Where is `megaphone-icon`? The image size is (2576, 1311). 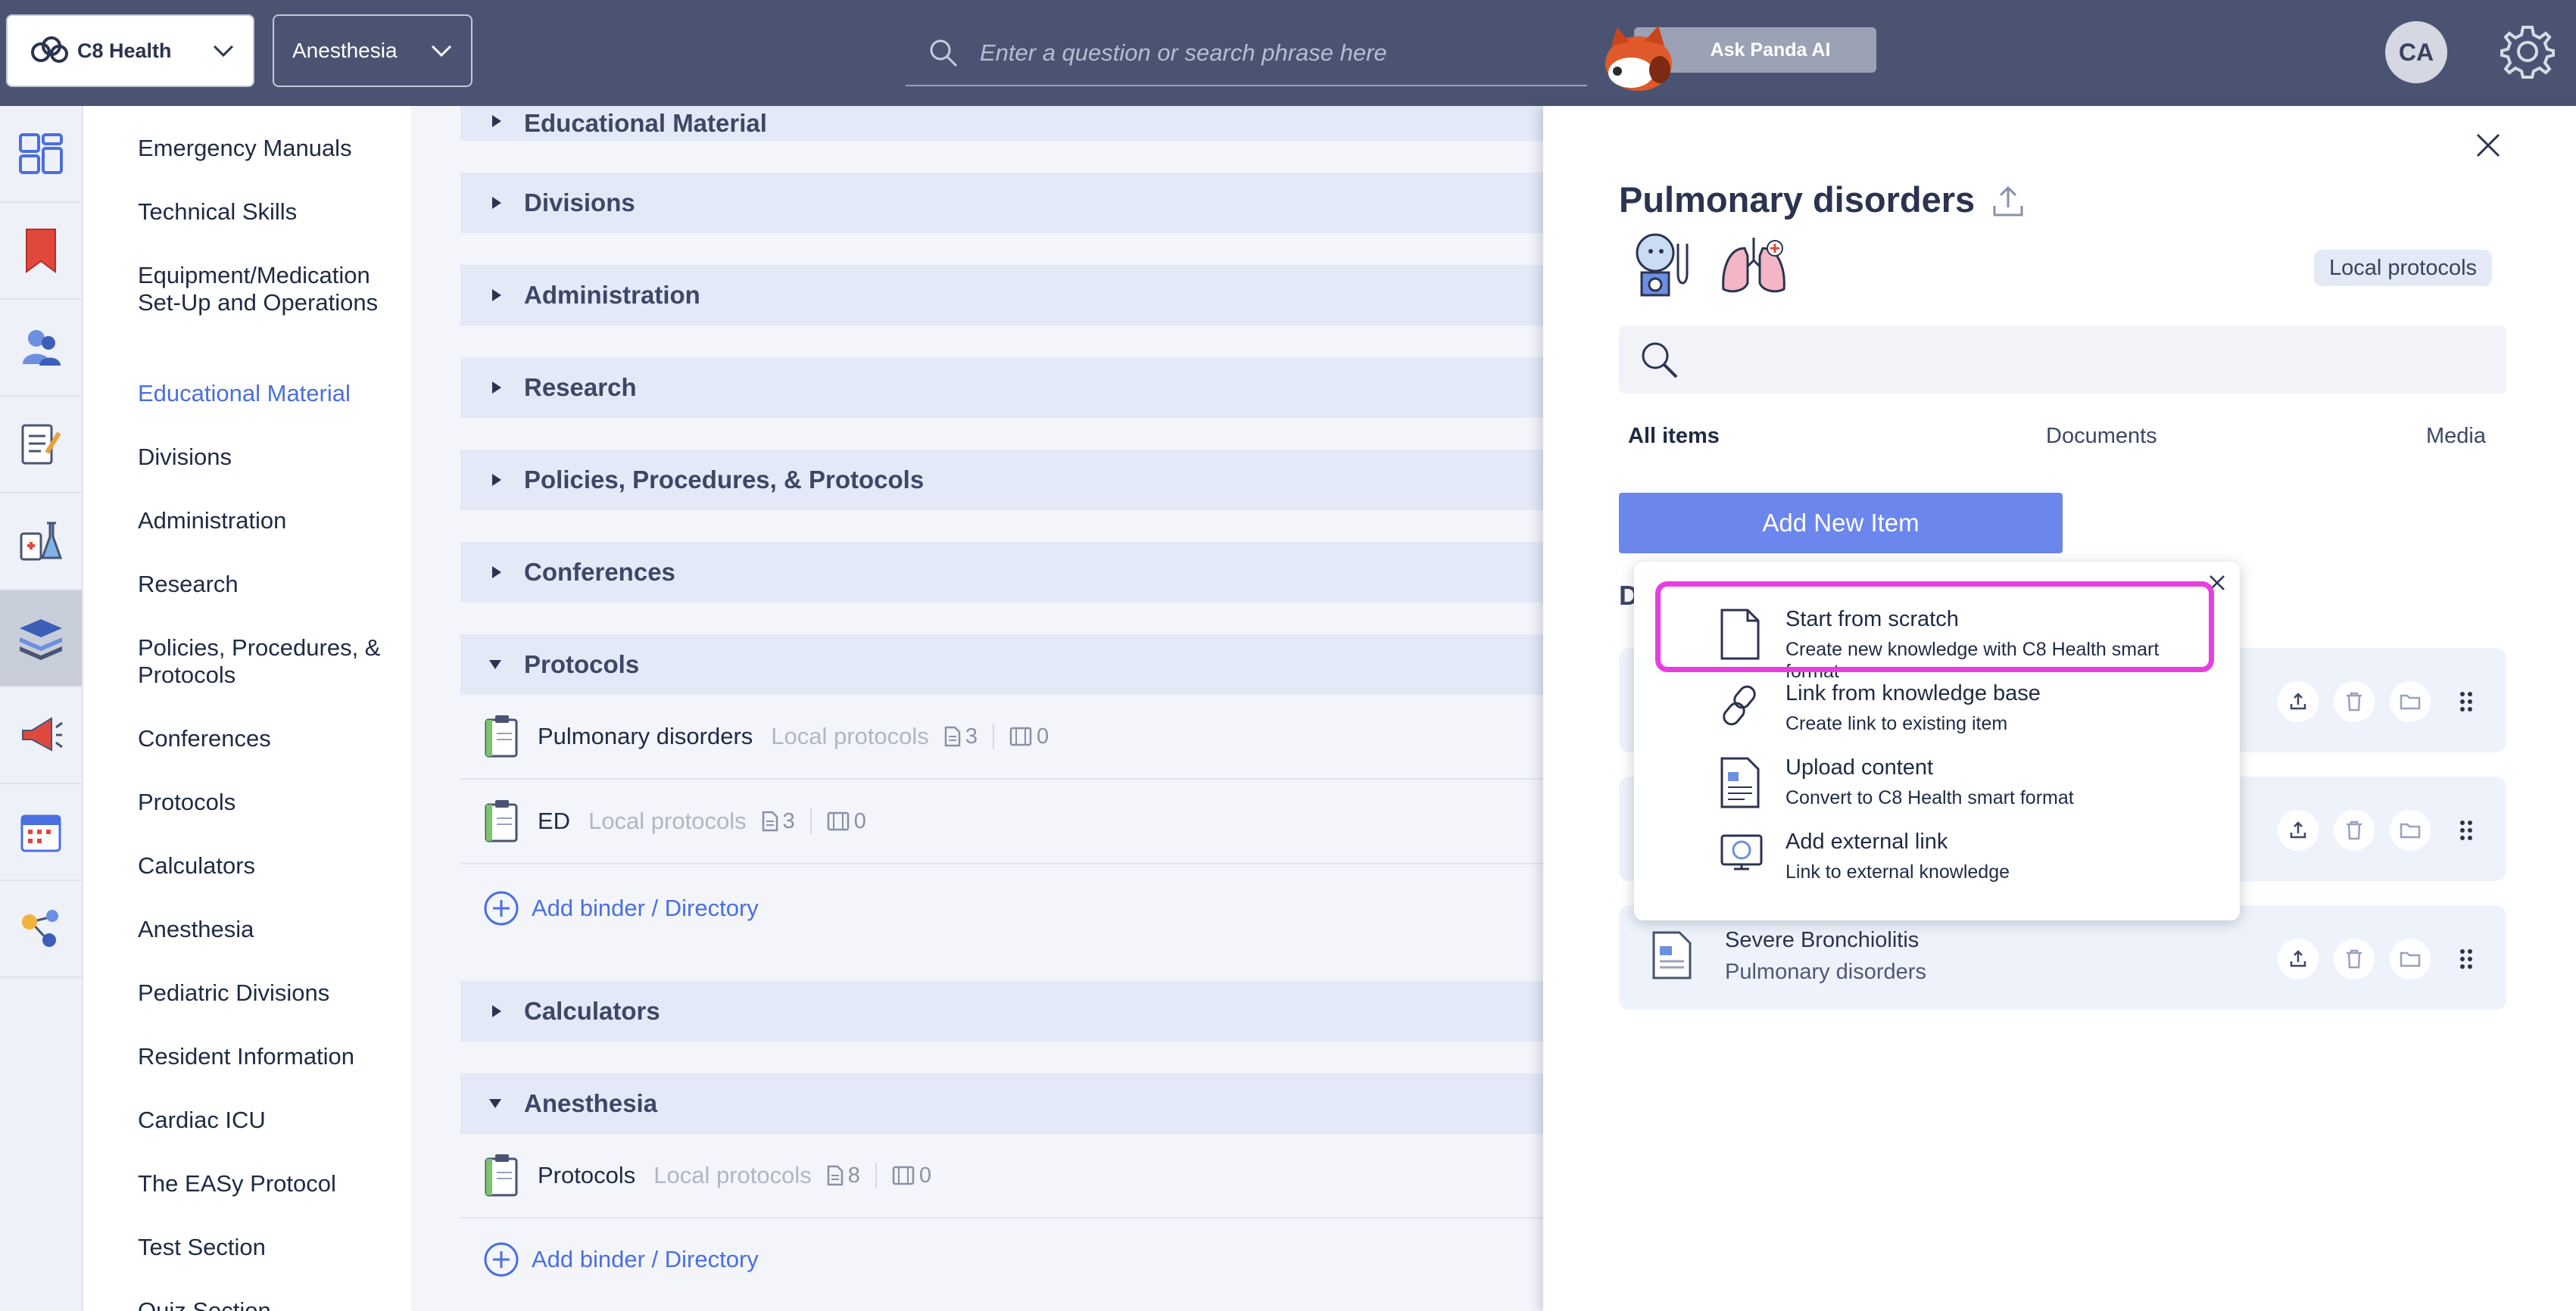 megaphone-icon is located at coordinates (42, 734).